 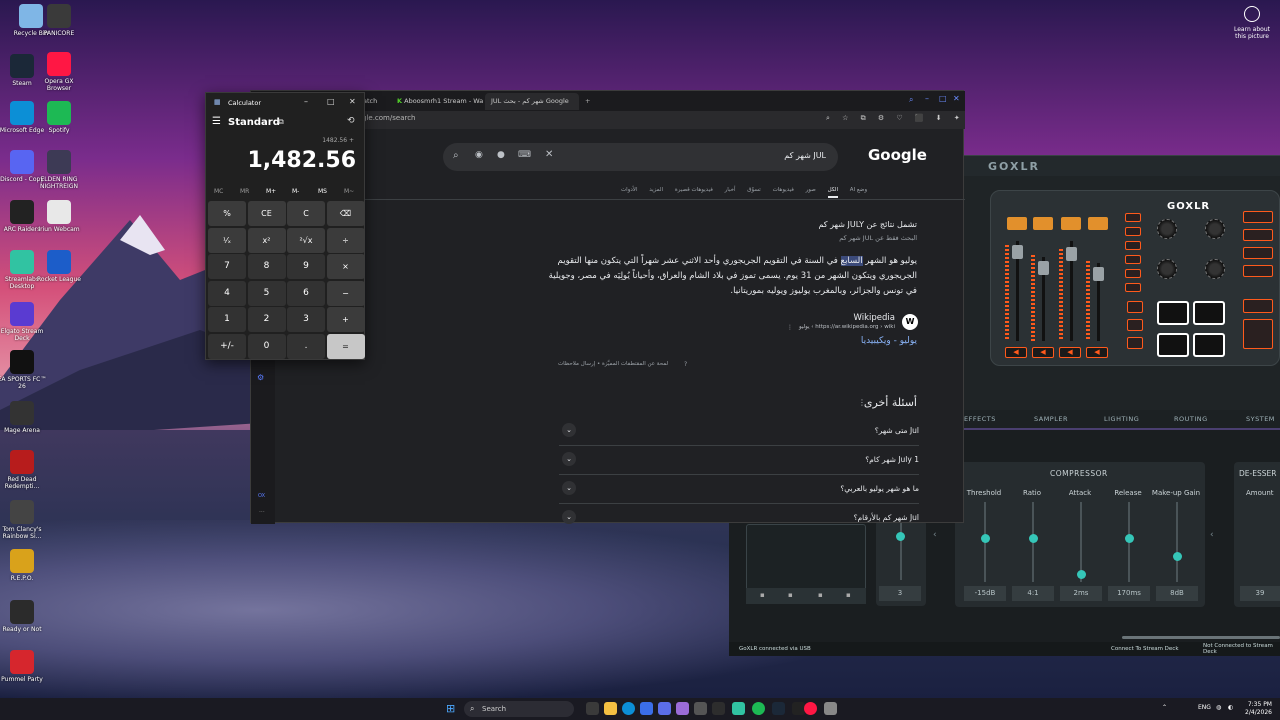 What do you see at coordinates (1177, 593) in the screenshot?
I see `param-value: 8dB` at bounding box center [1177, 593].